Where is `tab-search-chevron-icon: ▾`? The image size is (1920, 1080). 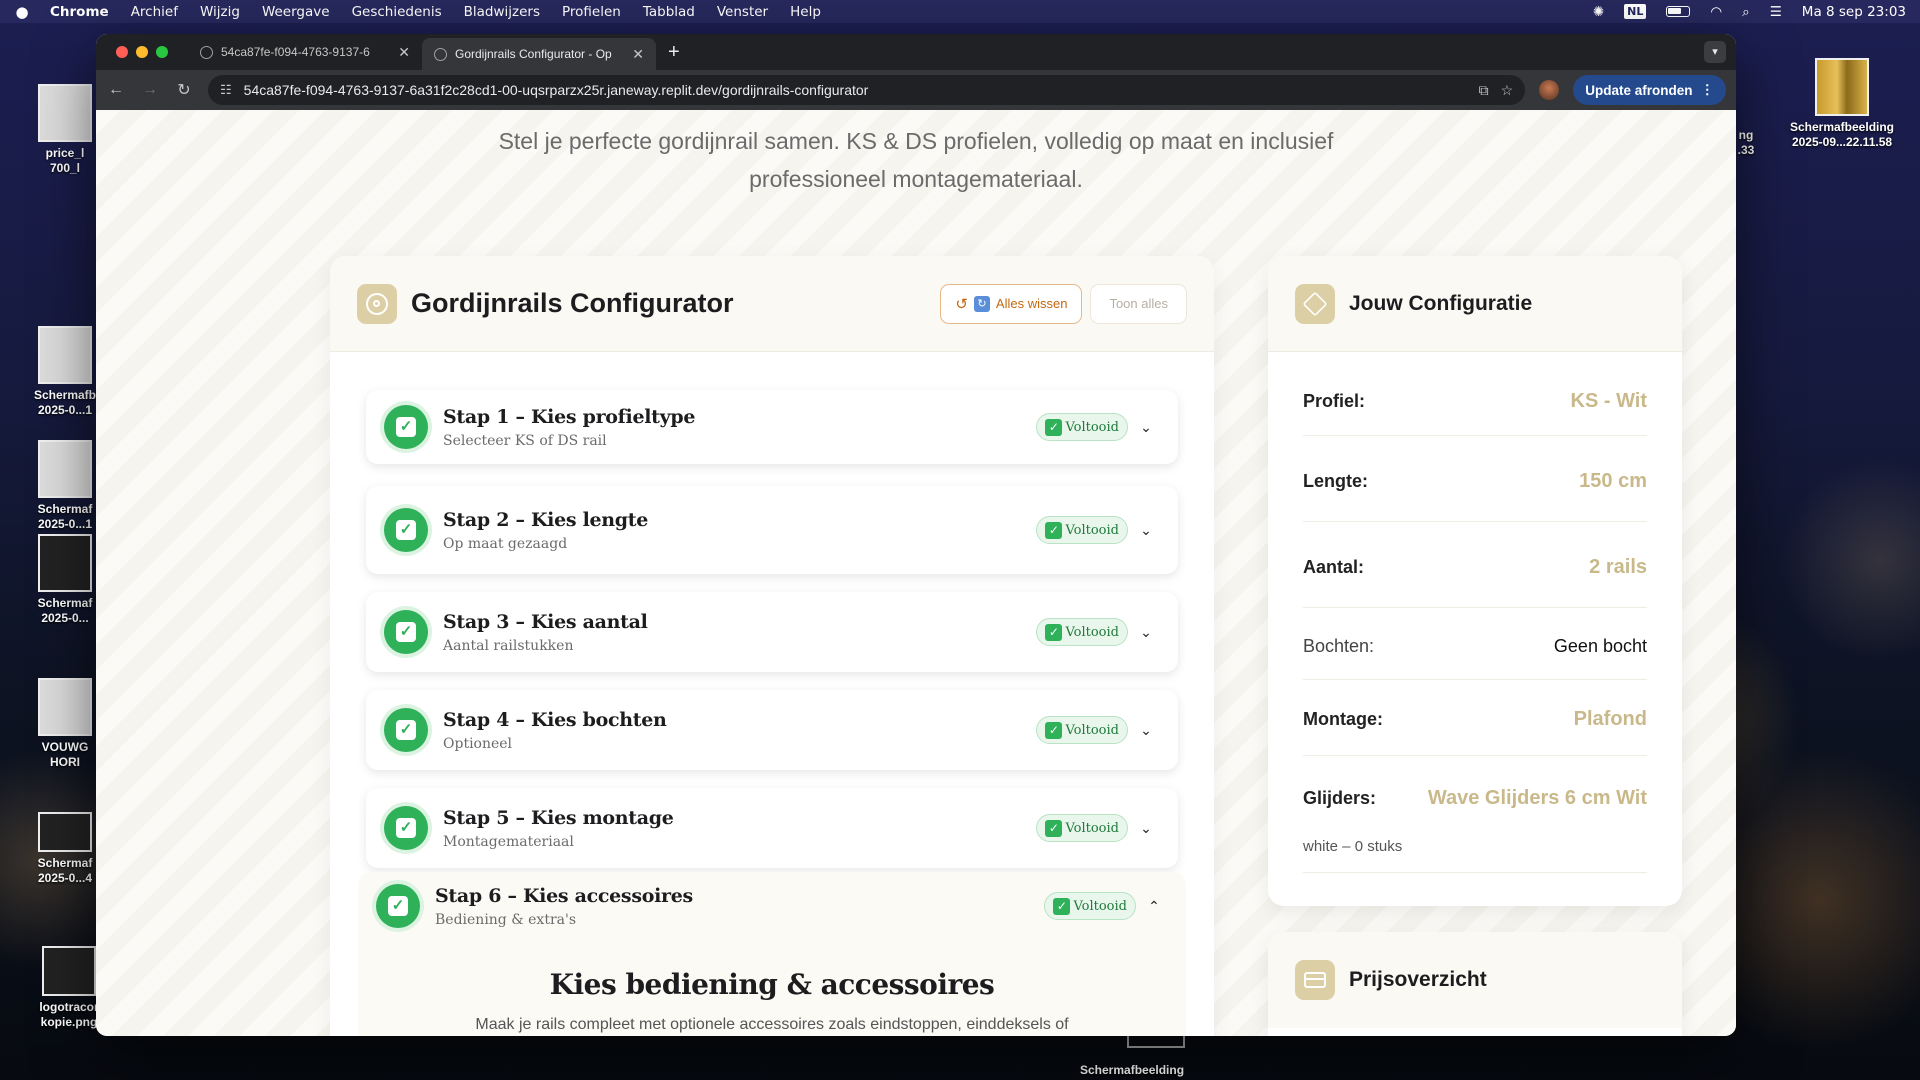
tab-search-chevron-icon: ▾ is located at coordinates (1715, 52).